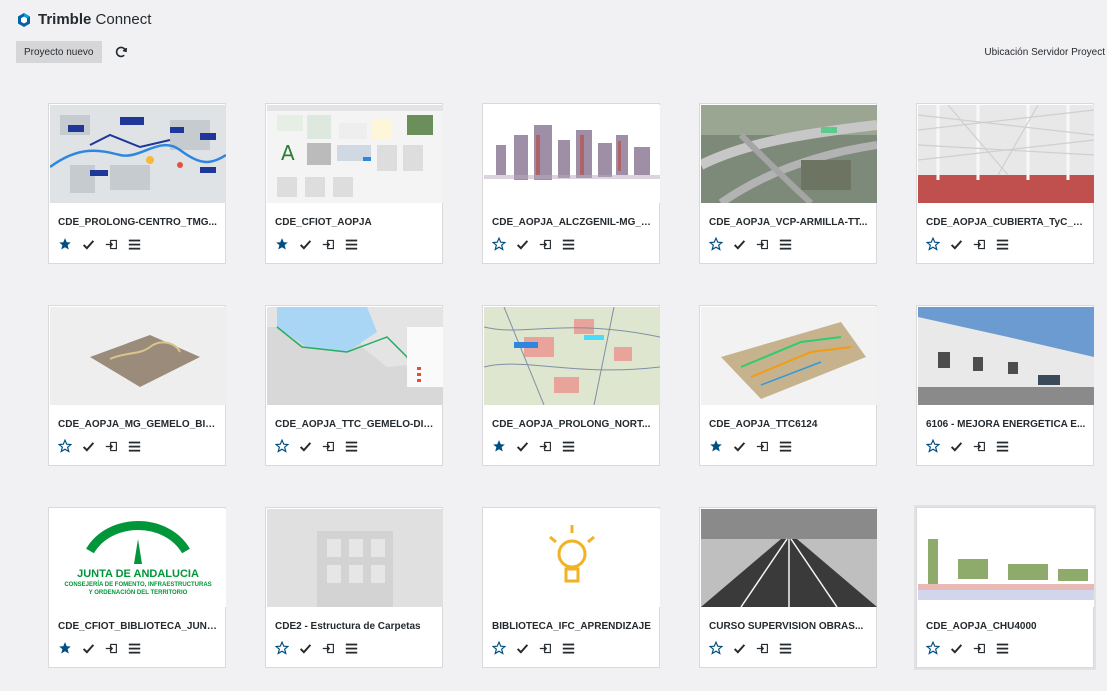 This screenshot has height=691, width=1107. Describe the element at coordinates (83, 19) in the screenshot. I see `trimble-connect-logo: Trimble Connect` at that location.